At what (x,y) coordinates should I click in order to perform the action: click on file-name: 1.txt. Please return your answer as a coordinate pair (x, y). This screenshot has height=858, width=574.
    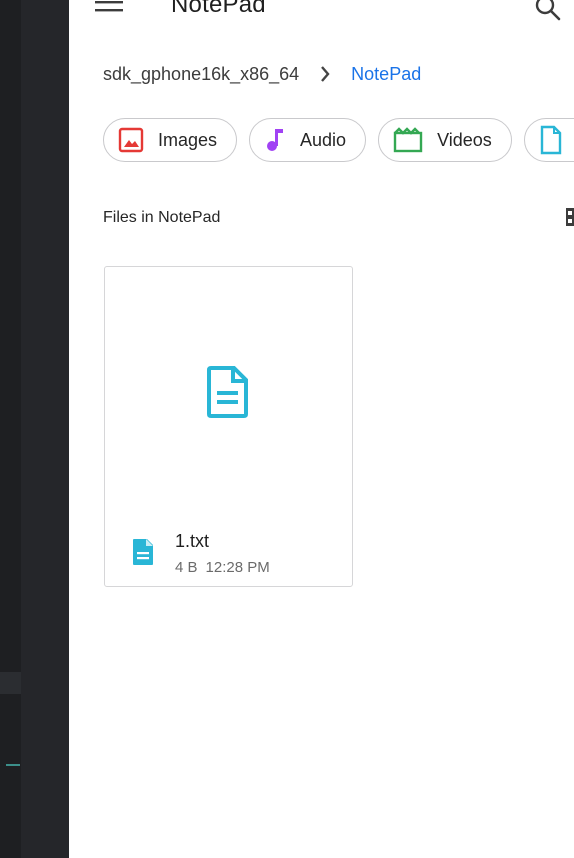
    Looking at the image, I should click on (192, 541).